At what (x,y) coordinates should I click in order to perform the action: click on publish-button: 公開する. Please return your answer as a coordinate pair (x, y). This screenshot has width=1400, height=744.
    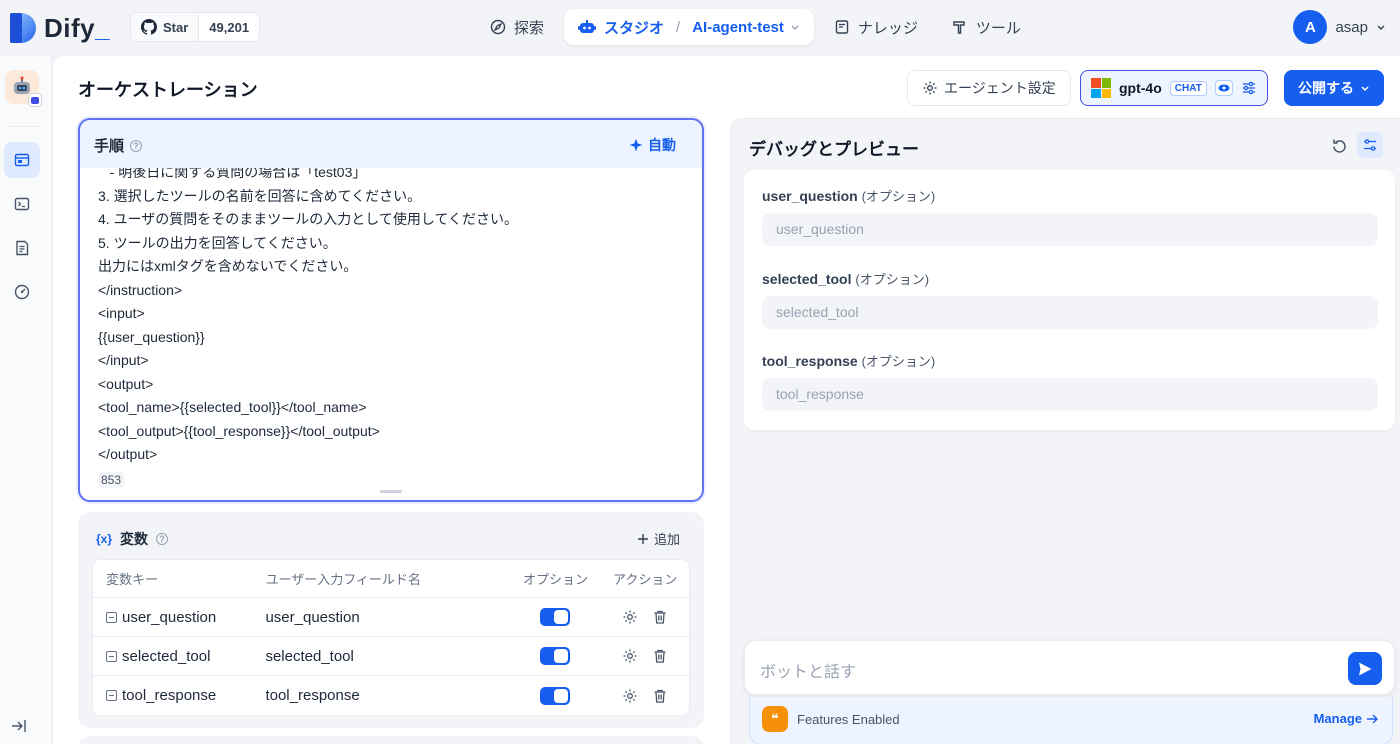
    Looking at the image, I should click on (1334, 88).